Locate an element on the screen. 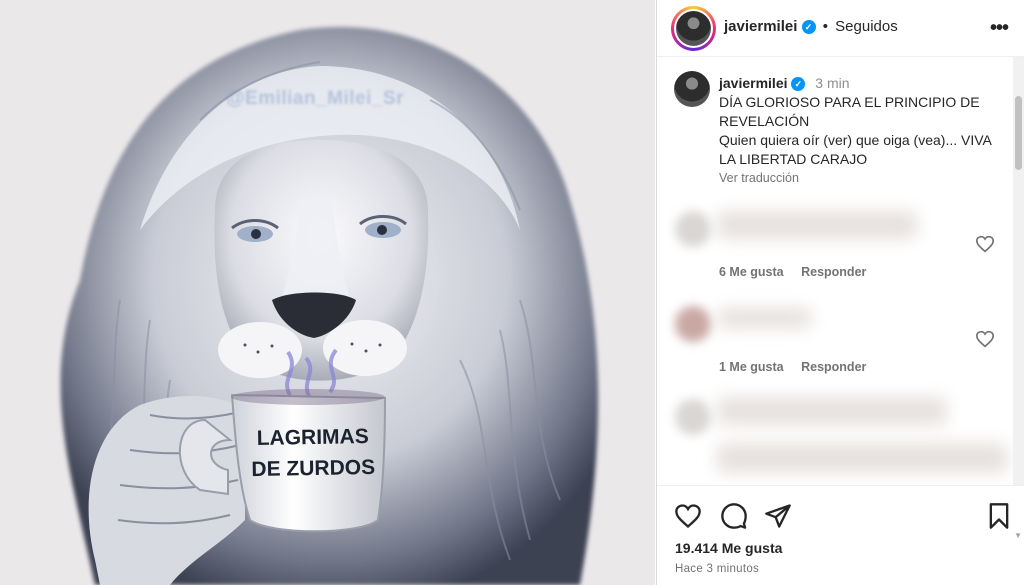 This screenshot has height=585, width=1024. scrollbar-thumb is located at coordinates (1018, 133).